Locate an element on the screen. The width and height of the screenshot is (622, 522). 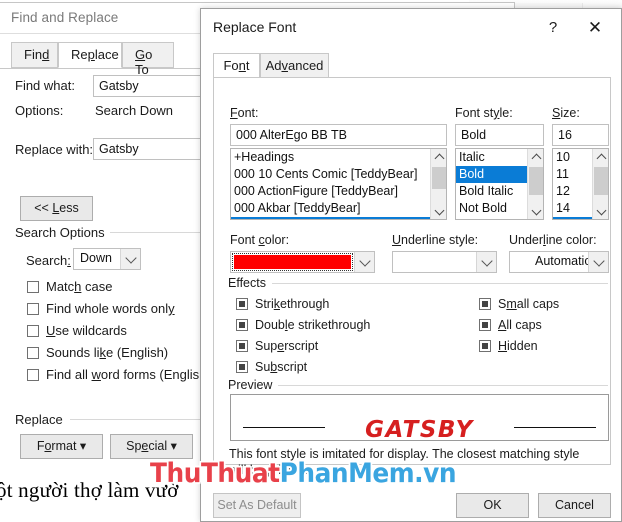
watermark-thuthuatphanmem: ThuThuatPhanMem.vn is located at coordinates (303, 473).